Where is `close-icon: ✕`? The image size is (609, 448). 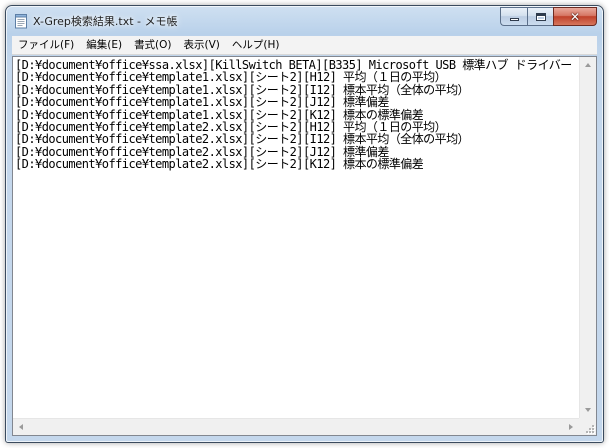
close-icon: ✕ is located at coordinates (575, 16).